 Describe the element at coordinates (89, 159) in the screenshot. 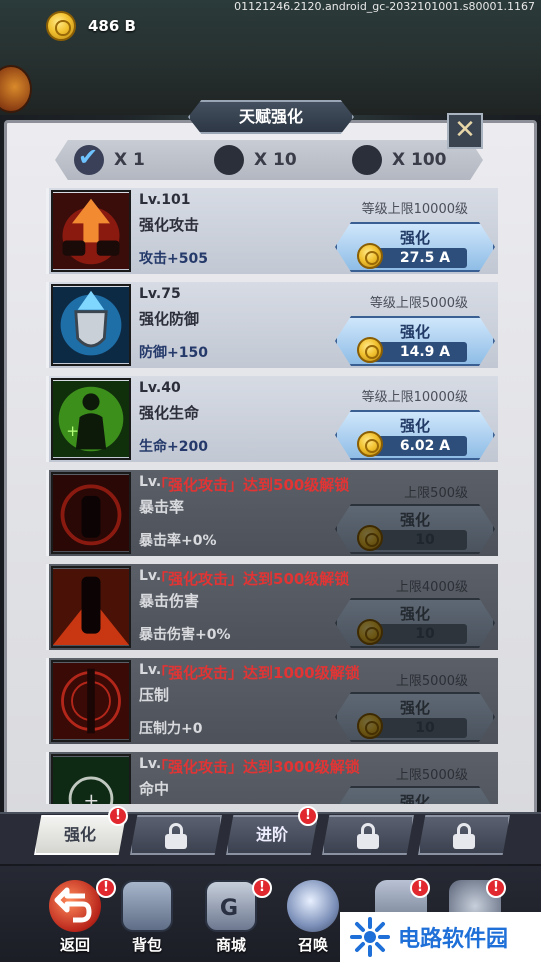

I see `radio-checked-icon: ✔` at that location.